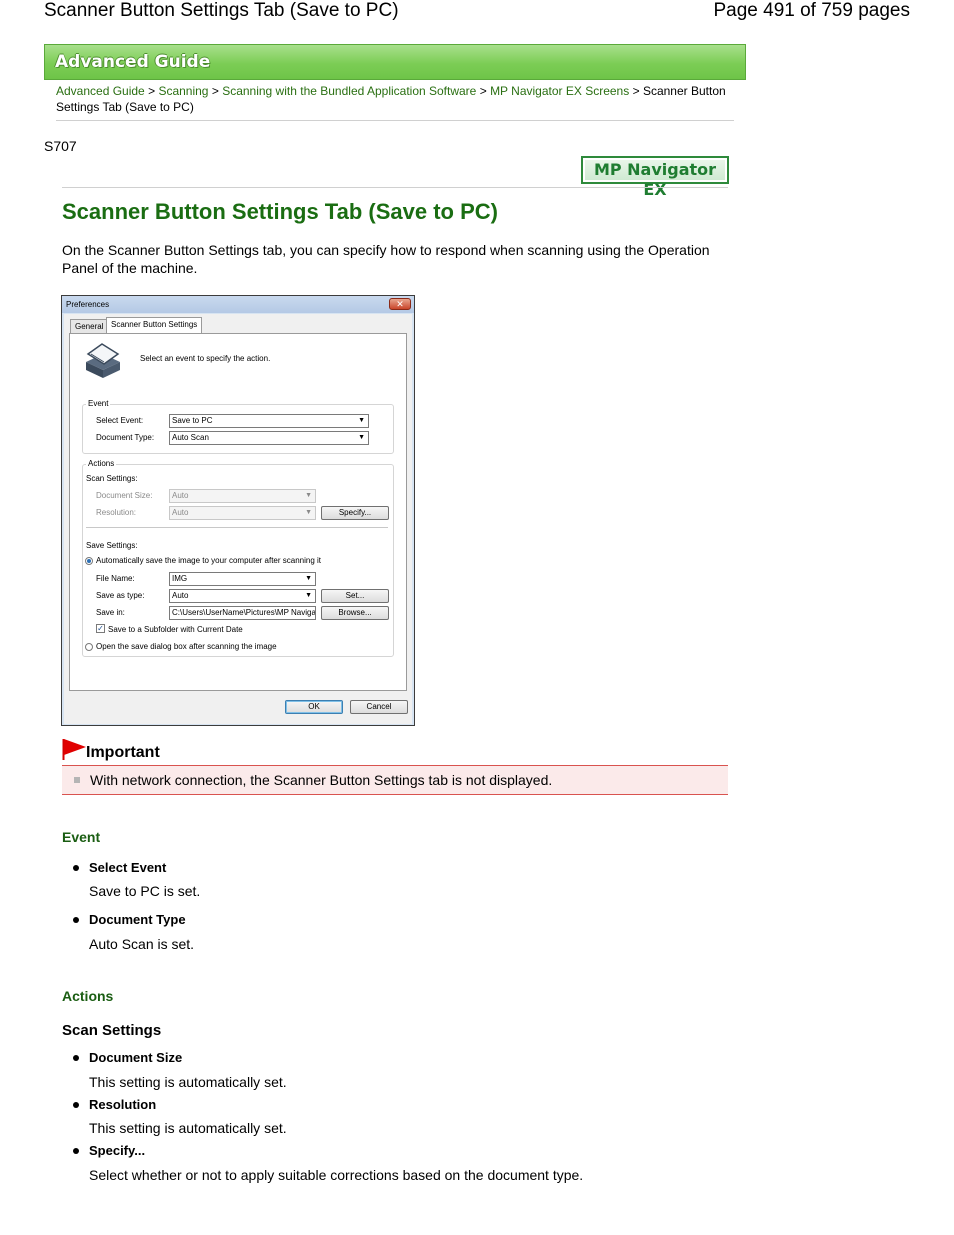 The image size is (954, 1235). I want to click on square-bullet-icon, so click(77, 780).